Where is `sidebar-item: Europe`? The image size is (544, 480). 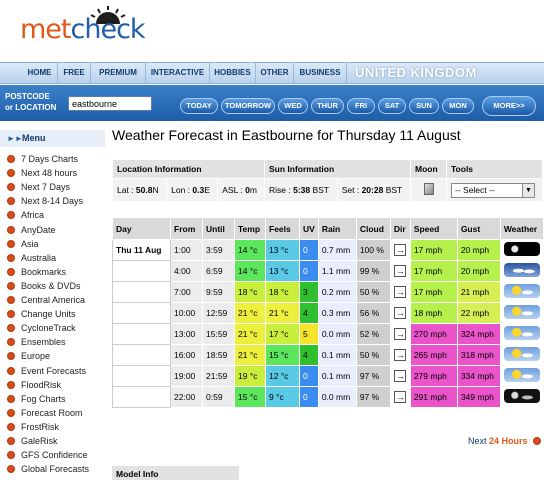 sidebar-item: Europe is located at coordinates (28, 356).